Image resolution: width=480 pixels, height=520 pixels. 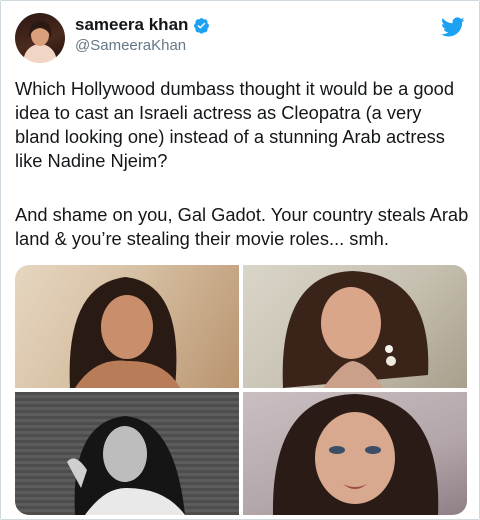 I want to click on verified-badge-icon, so click(x=201, y=25).